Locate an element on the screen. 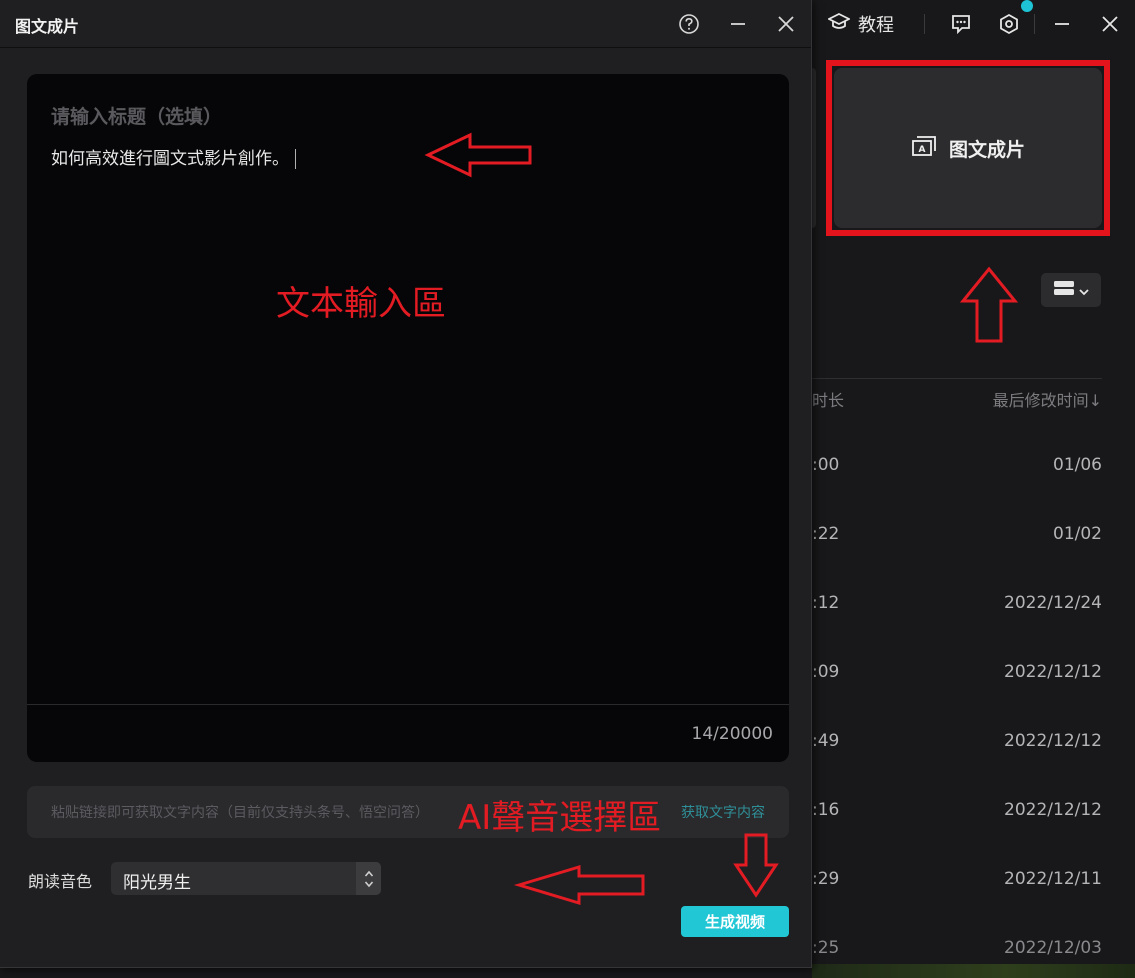 The image size is (1135, 978). column-duration: 时长 is located at coordinates (828, 399).